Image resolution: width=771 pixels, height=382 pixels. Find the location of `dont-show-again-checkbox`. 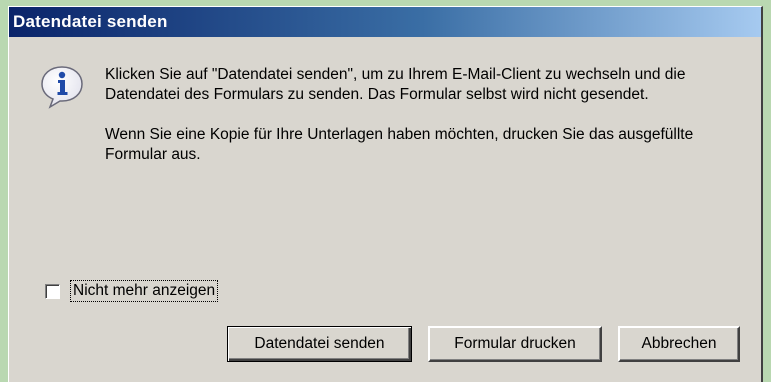

dont-show-again-checkbox is located at coordinates (52, 291).